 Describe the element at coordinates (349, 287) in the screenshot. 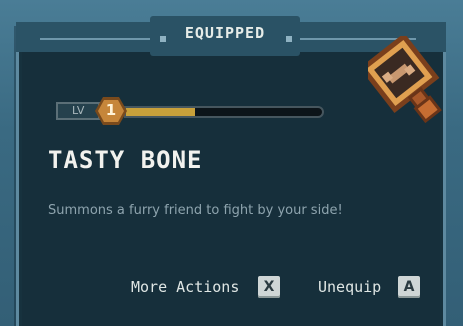

I see `unequip-label: Unequip` at that location.